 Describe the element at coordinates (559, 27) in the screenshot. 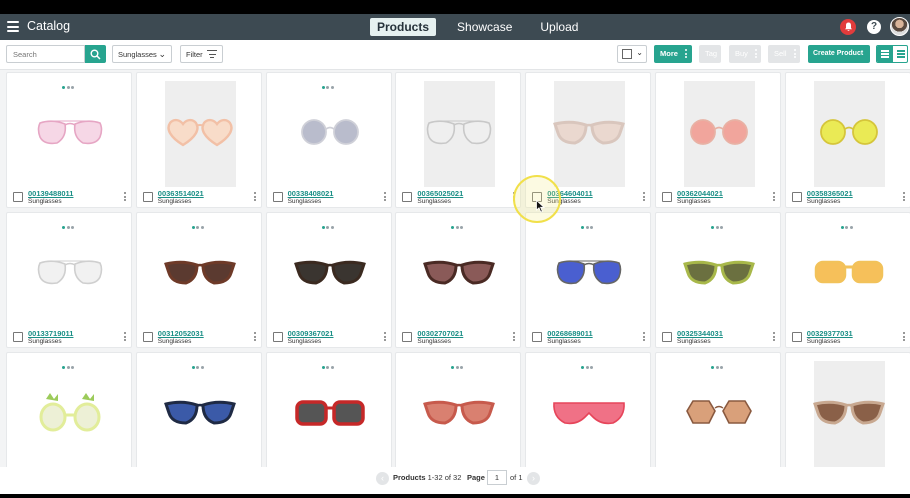

I see `tab-upload: Upload` at that location.